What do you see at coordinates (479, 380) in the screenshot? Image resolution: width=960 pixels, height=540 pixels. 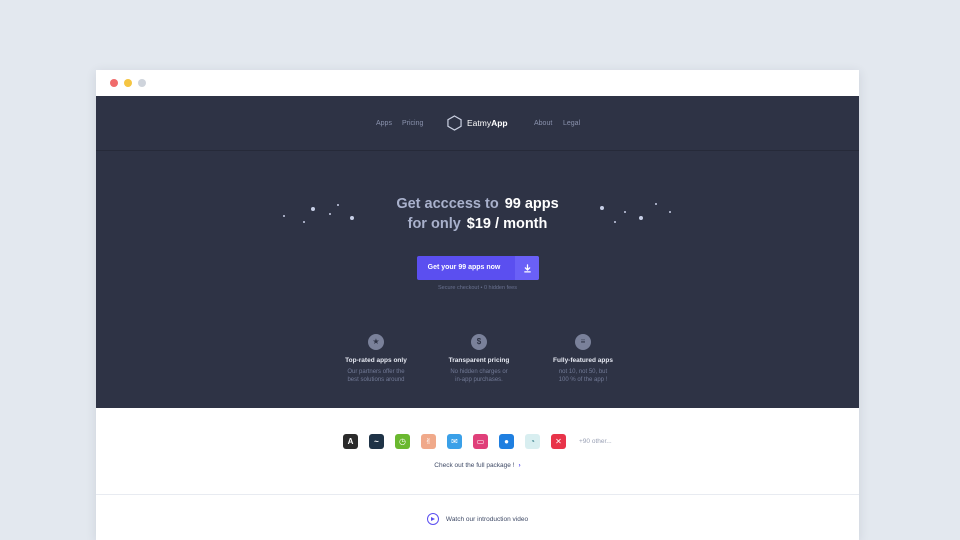 I see `feature-description-line: in-app purchases.` at bounding box center [479, 380].